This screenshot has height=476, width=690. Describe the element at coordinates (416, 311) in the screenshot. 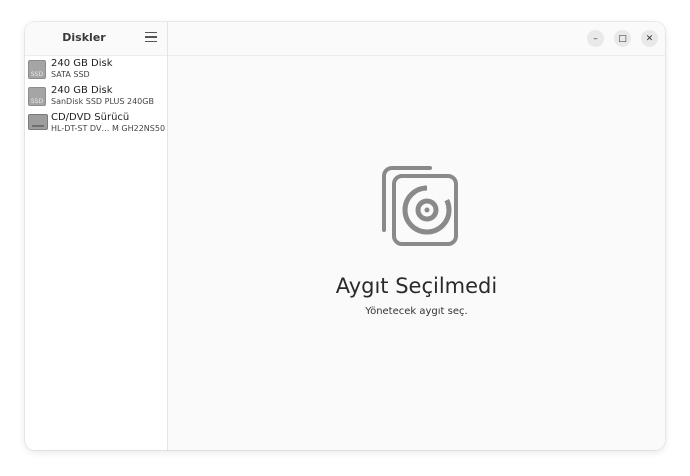

I see `empty-state-subtitle: Yönetecek aygıt seç.` at that location.